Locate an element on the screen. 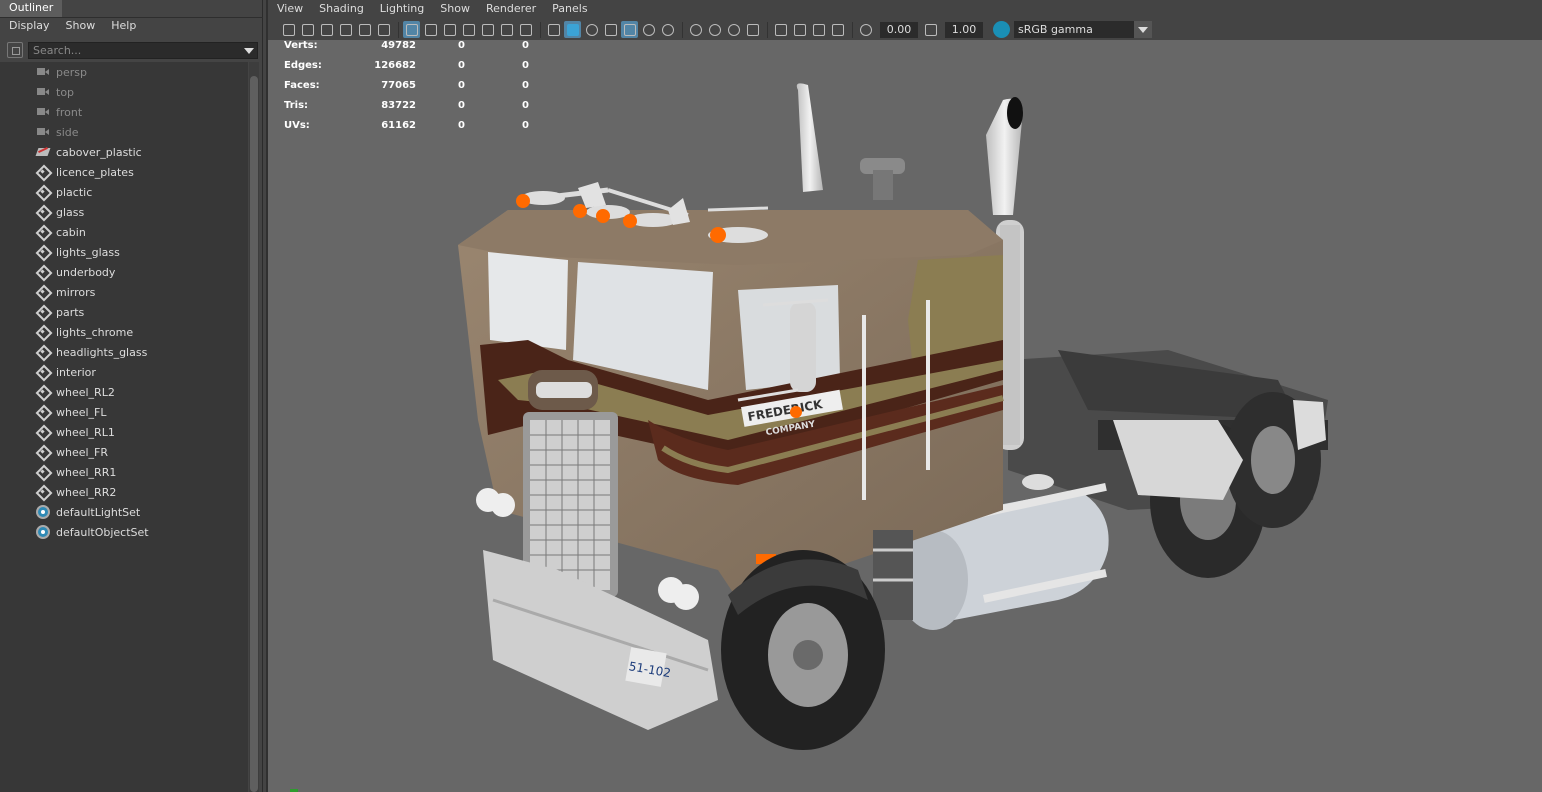 The height and width of the screenshot is (792, 1542). scrollbar-thumb is located at coordinates (254, 434).